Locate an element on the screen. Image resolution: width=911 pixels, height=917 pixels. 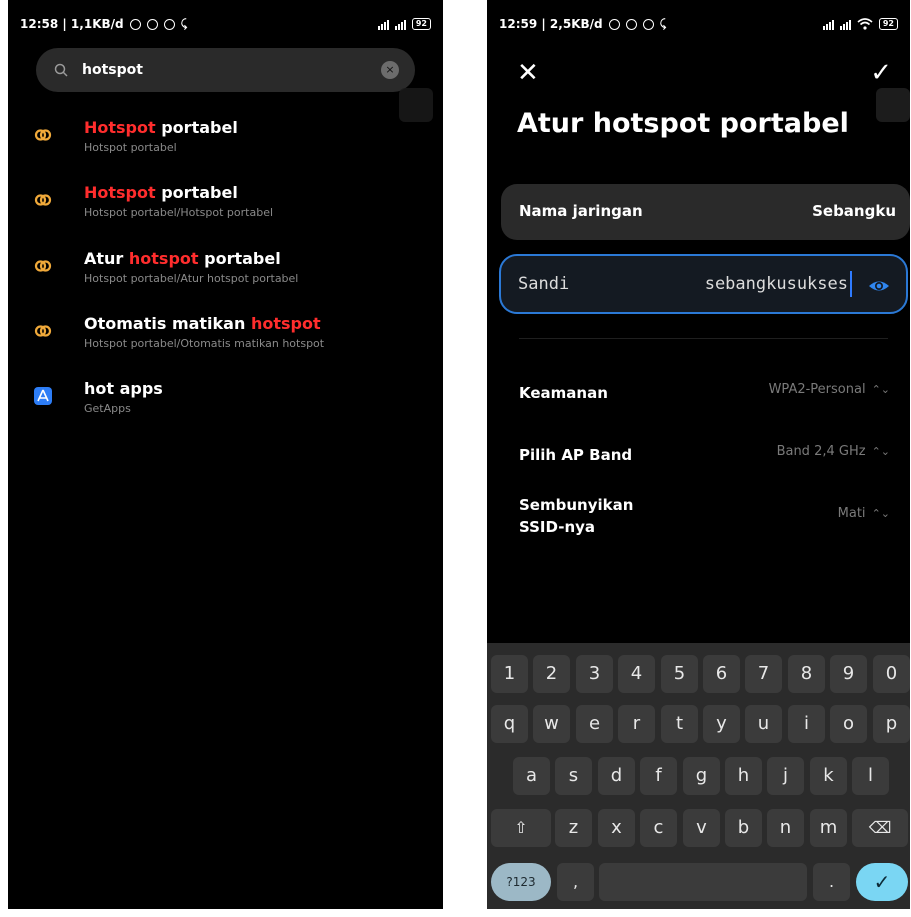
keyboard-row-asdf: a s d f g h j k l is located at coordinates (698, 776).